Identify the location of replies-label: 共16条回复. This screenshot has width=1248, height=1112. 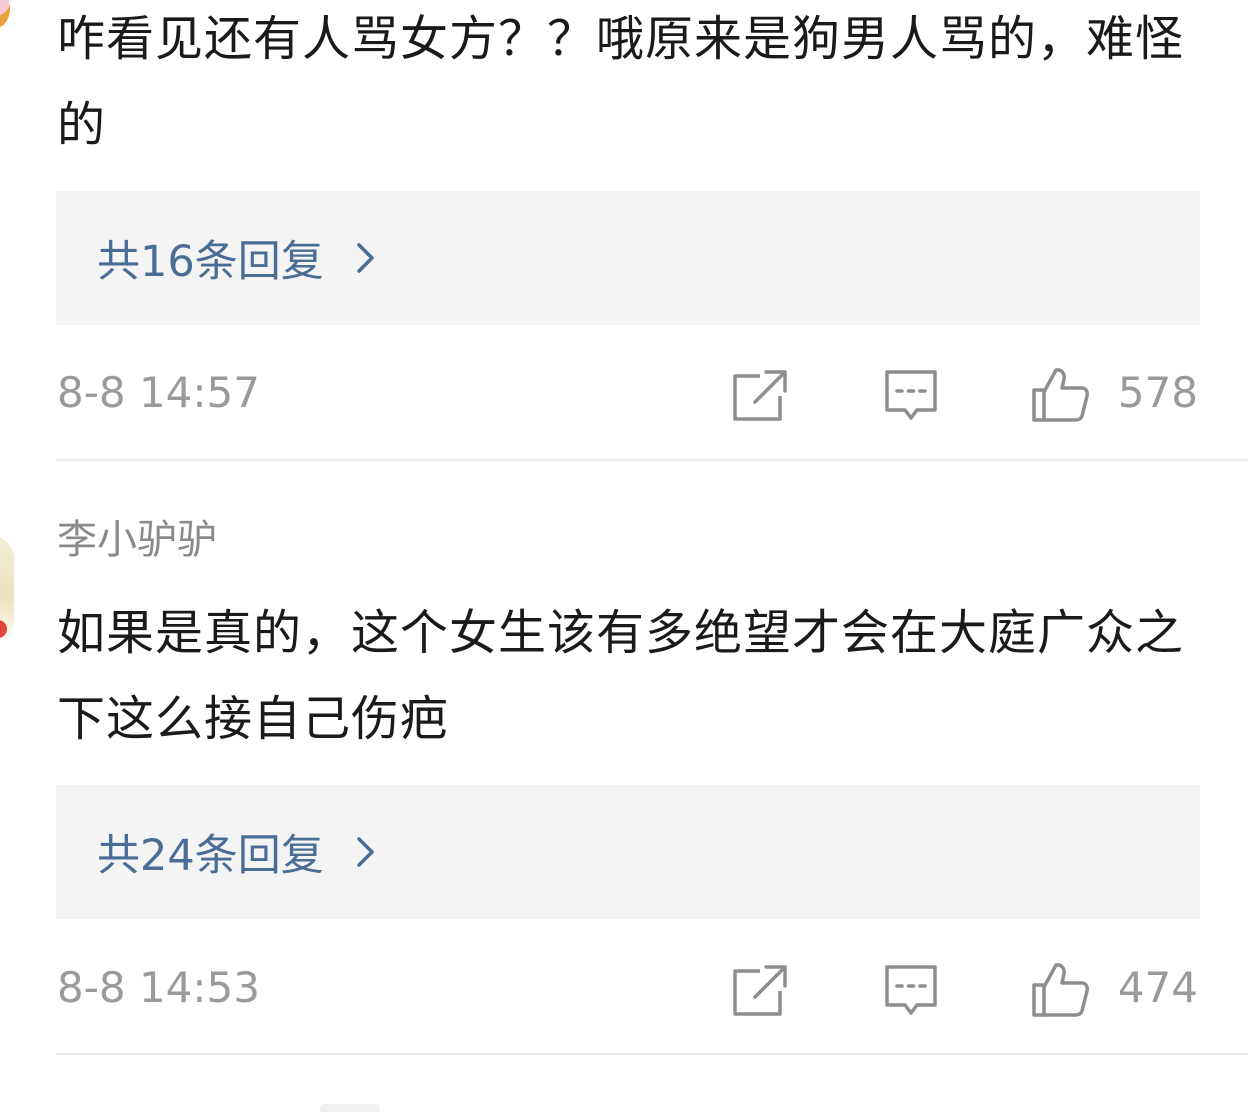
(210, 262).